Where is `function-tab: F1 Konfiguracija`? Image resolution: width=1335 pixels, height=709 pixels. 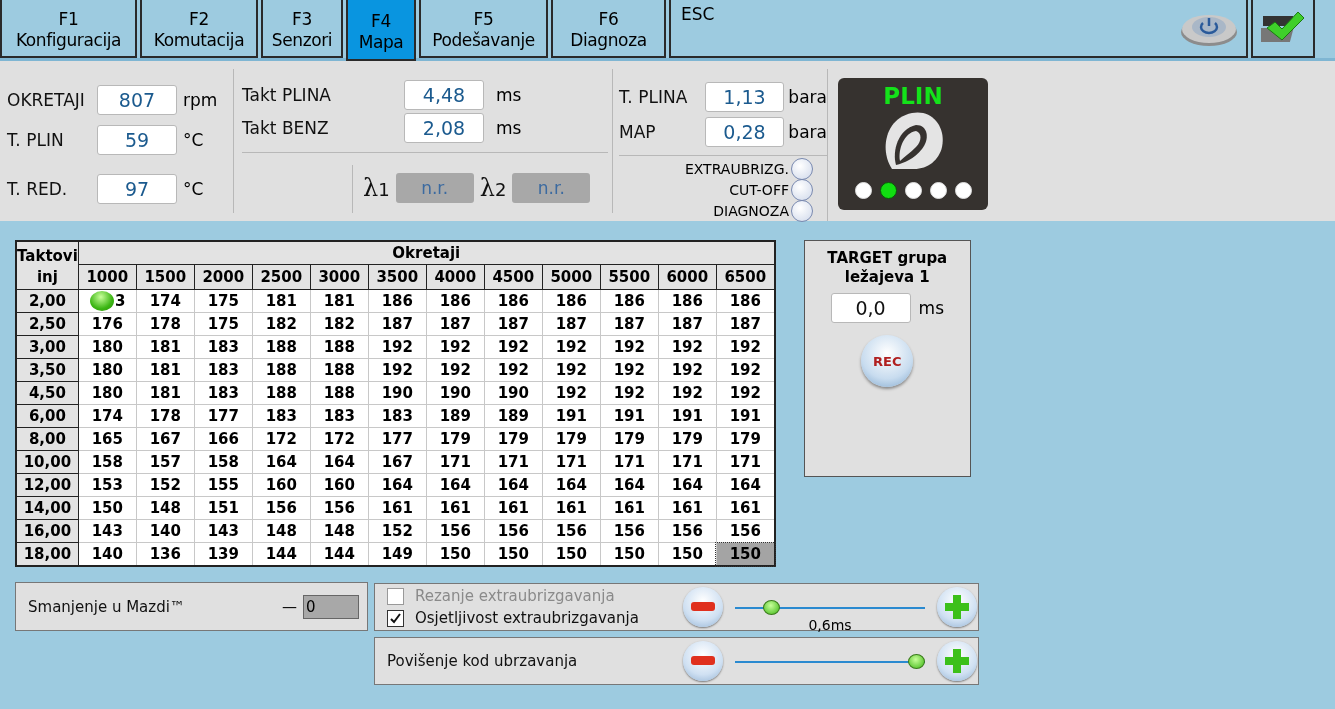
function-tab: F1 Konfiguracija is located at coordinates (68, 29).